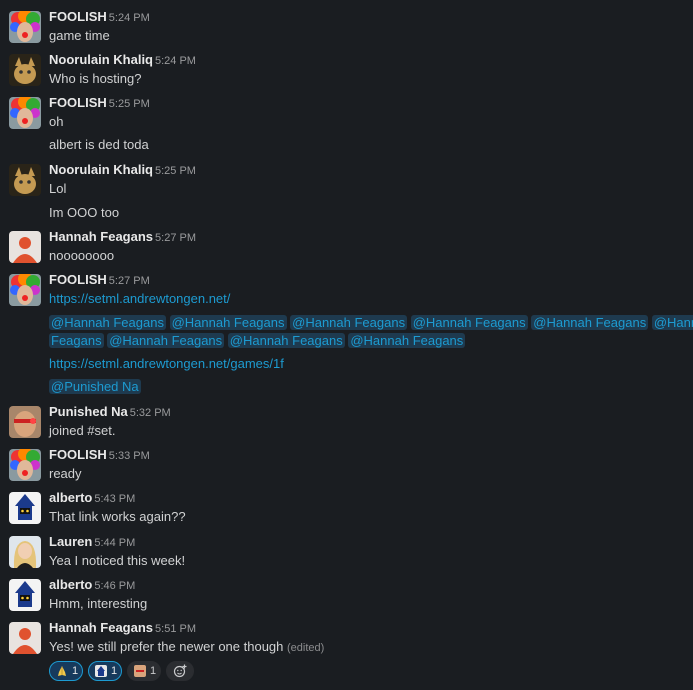 The height and width of the screenshot is (690, 693). Describe the element at coordinates (79, 35) in the screenshot. I see `message-text: game time` at that location.